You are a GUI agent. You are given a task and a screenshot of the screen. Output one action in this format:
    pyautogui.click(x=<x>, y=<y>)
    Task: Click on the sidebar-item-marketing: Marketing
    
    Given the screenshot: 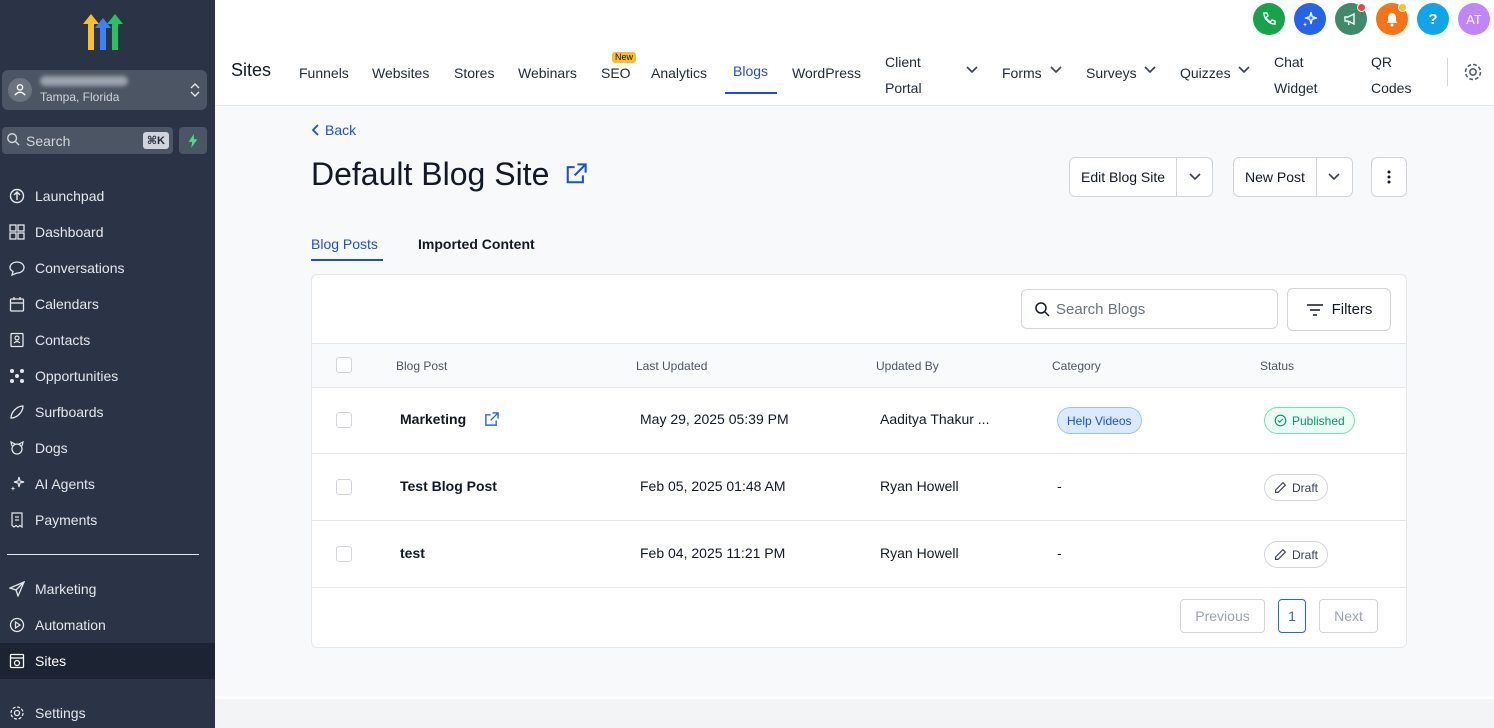 What is the action you would take?
    pyautogui.click(x=107, y=589)
    